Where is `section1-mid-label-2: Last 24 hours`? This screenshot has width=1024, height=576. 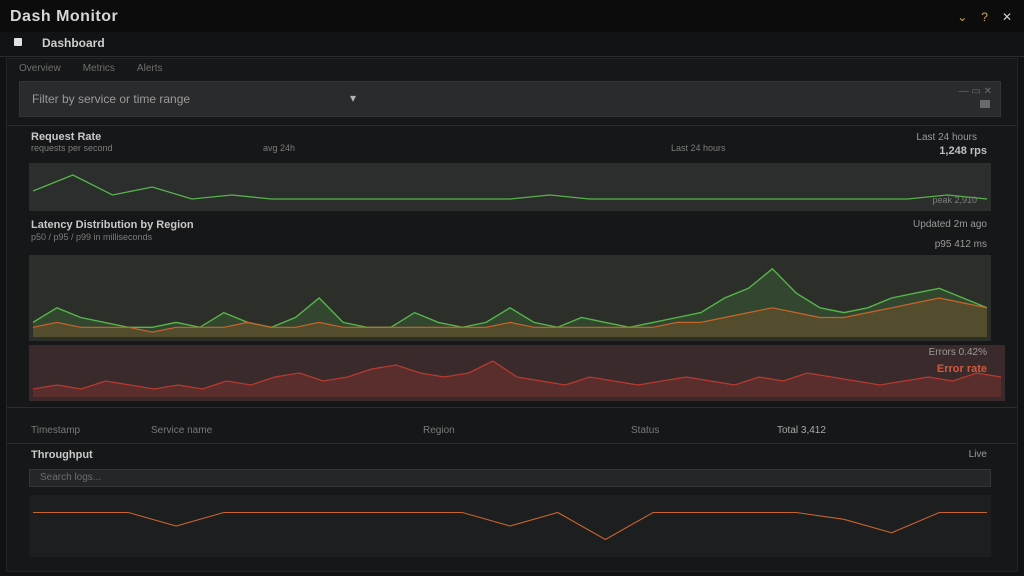 section1-mid-label-2: Last 24 hours is located at coordinates (698, 148).